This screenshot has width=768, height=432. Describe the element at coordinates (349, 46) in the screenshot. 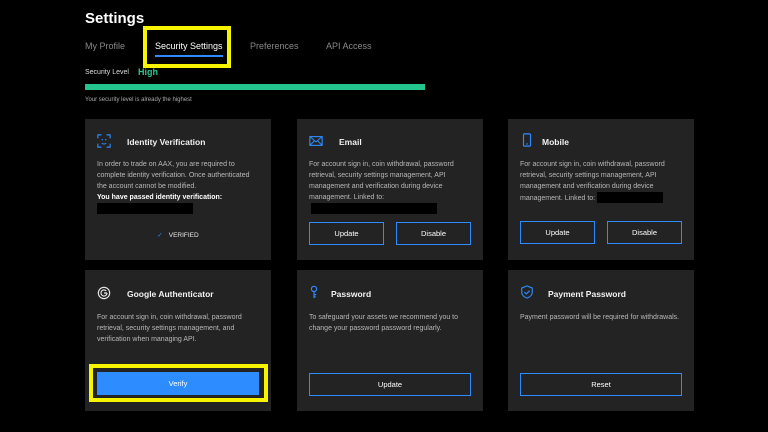

I see `tab-api-access: API Access` at that location.